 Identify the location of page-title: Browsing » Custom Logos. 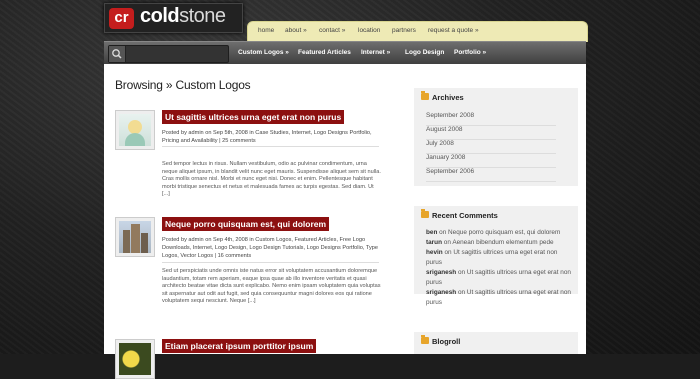
(183, 85).